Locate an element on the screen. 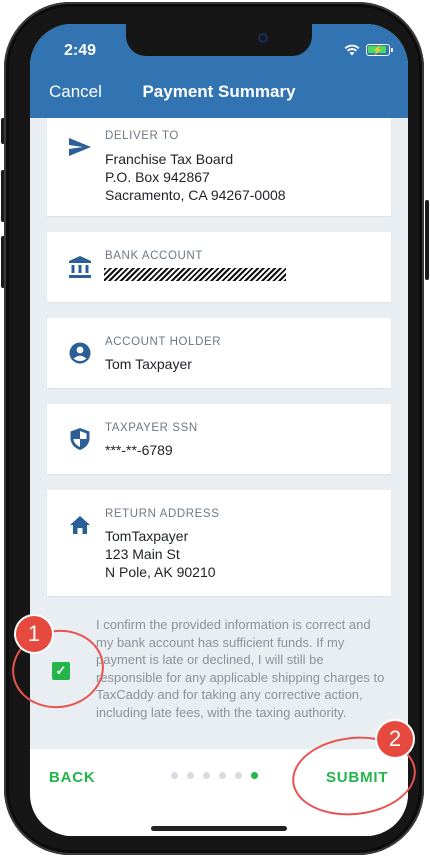 Image resolution: width=430 pixels, height=857 pixels. return-address-label: RETURN ADDRESS is located at coordinates (162, 514).